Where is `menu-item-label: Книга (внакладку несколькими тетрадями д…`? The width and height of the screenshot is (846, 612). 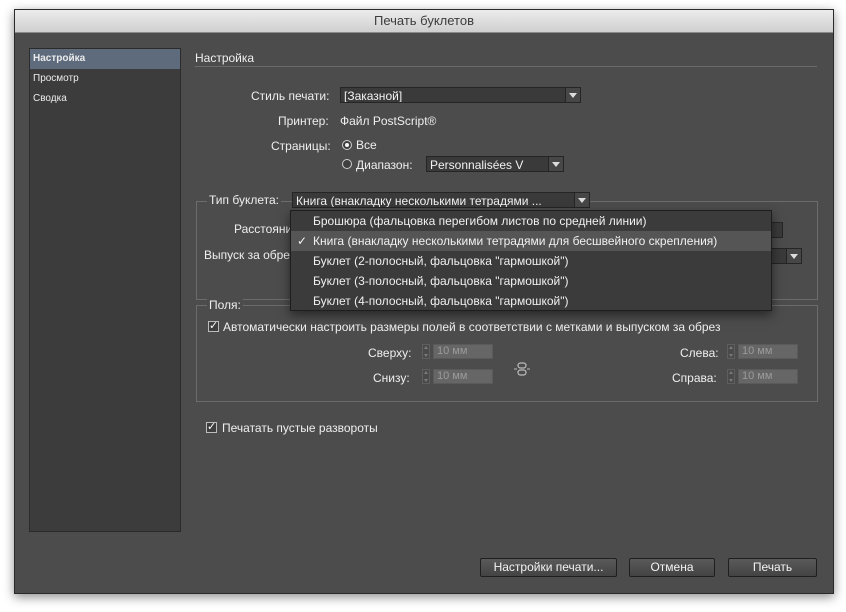 menu-item-label: Книга (внакладку несколькими тетрадями д… is located at coordinates (515, 241).